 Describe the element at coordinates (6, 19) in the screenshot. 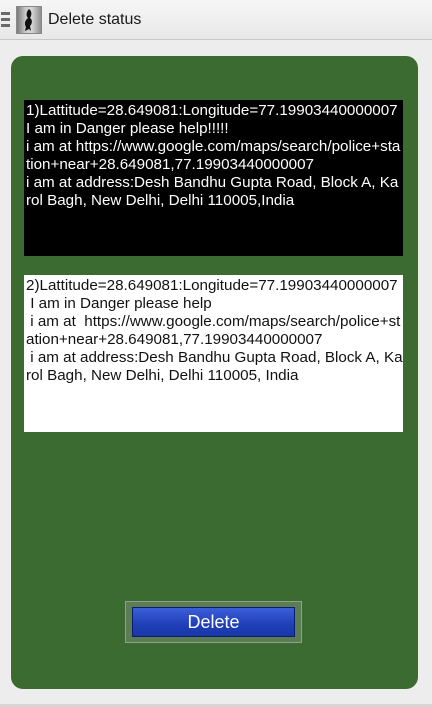

I see `menu-icon` at that location.